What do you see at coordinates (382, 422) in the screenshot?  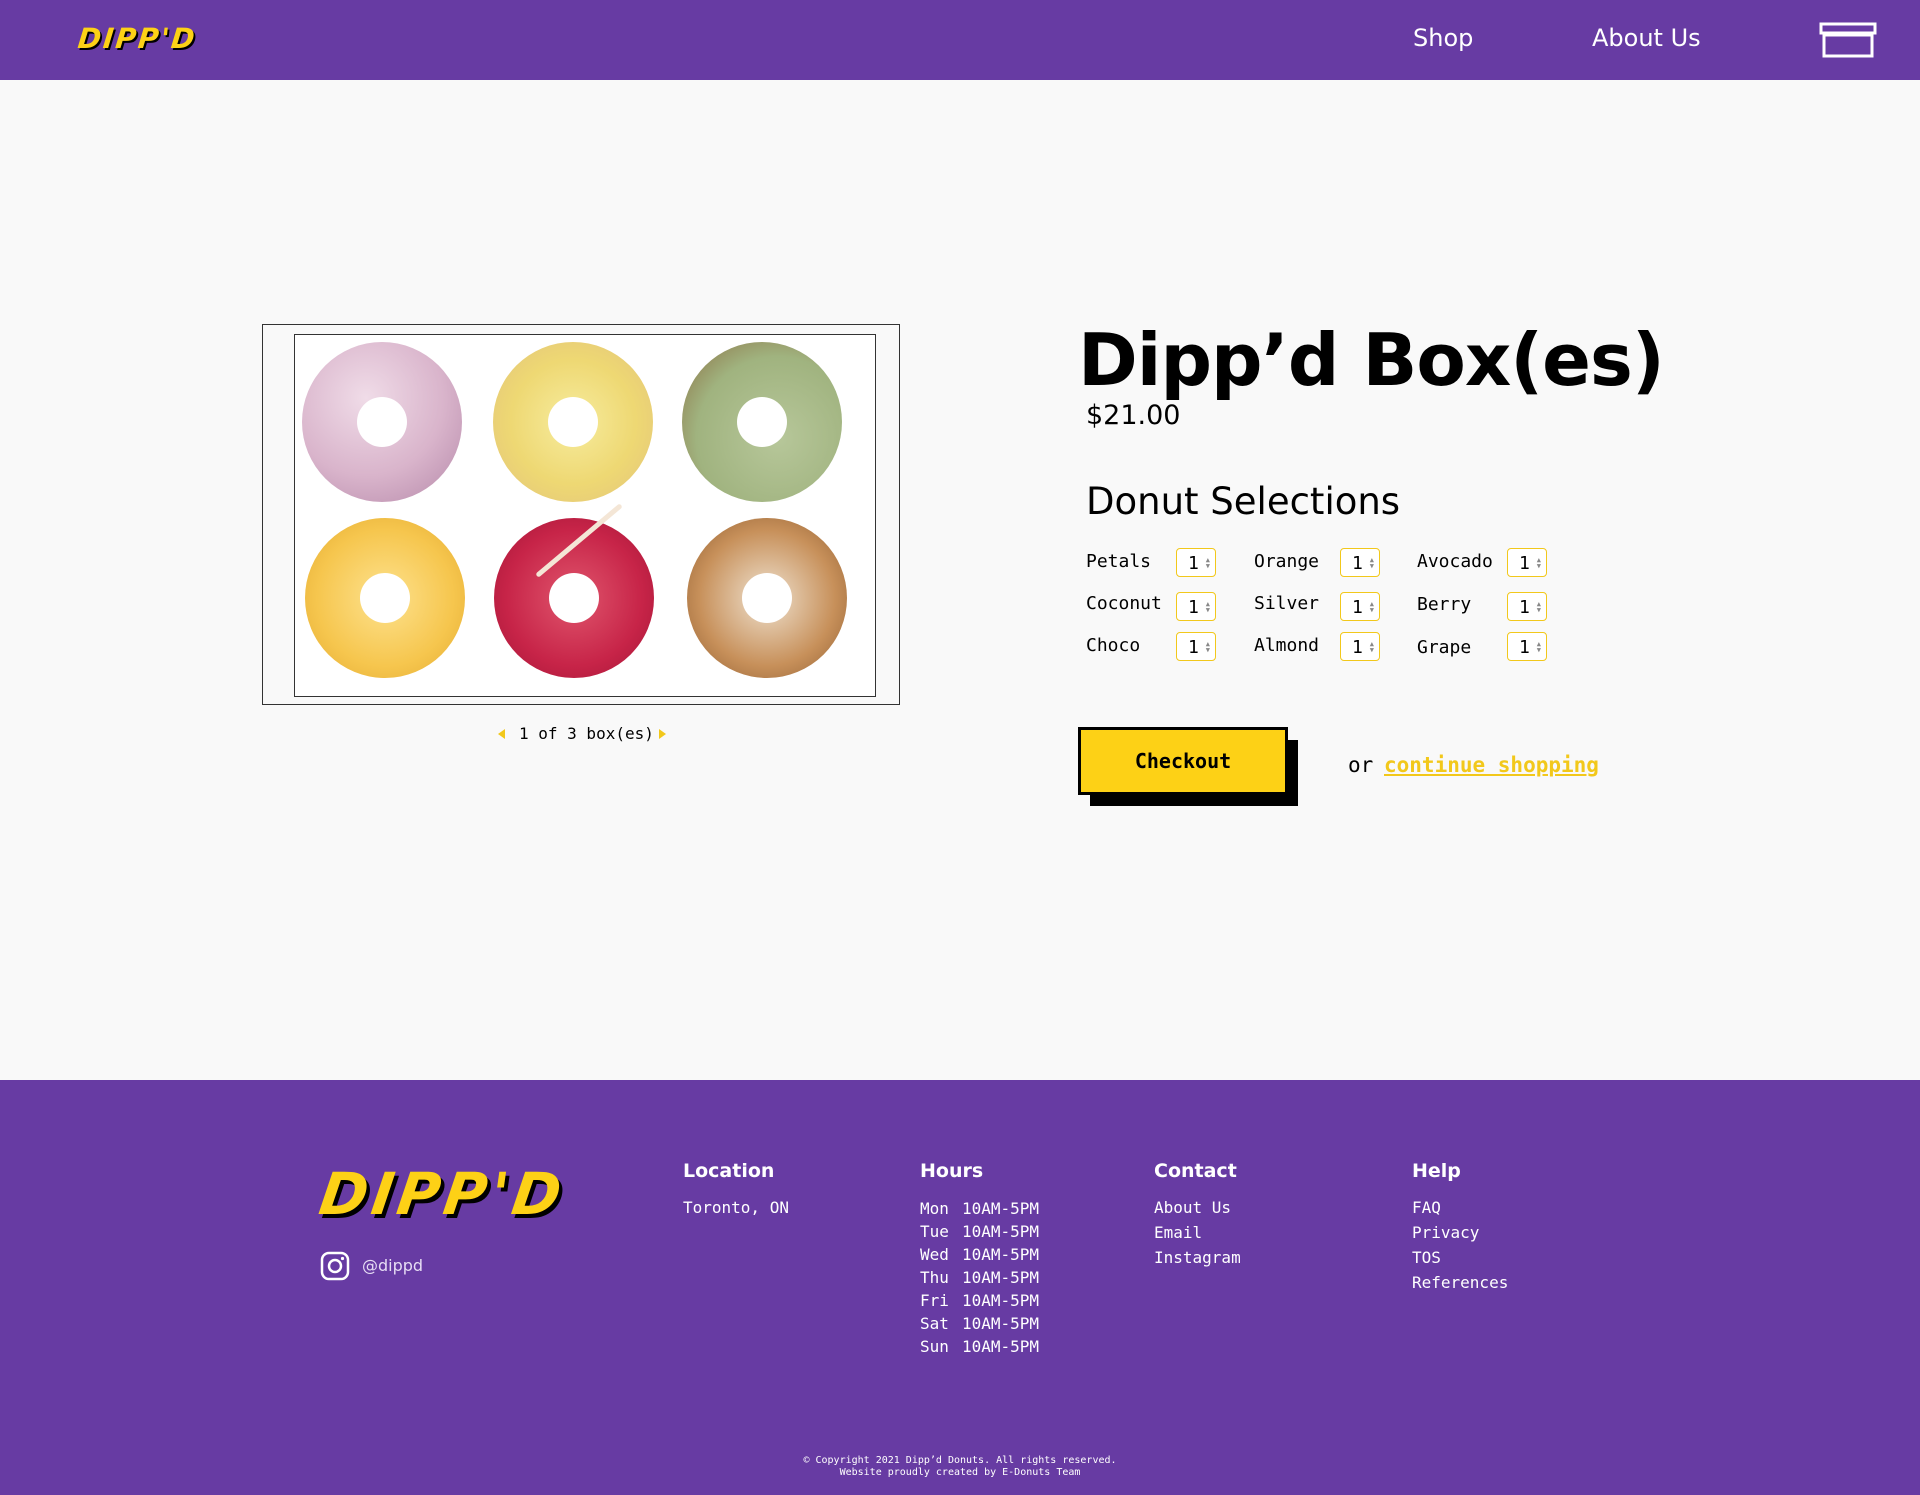 I see `petals-donut-image` at bounding box center [382, 422].